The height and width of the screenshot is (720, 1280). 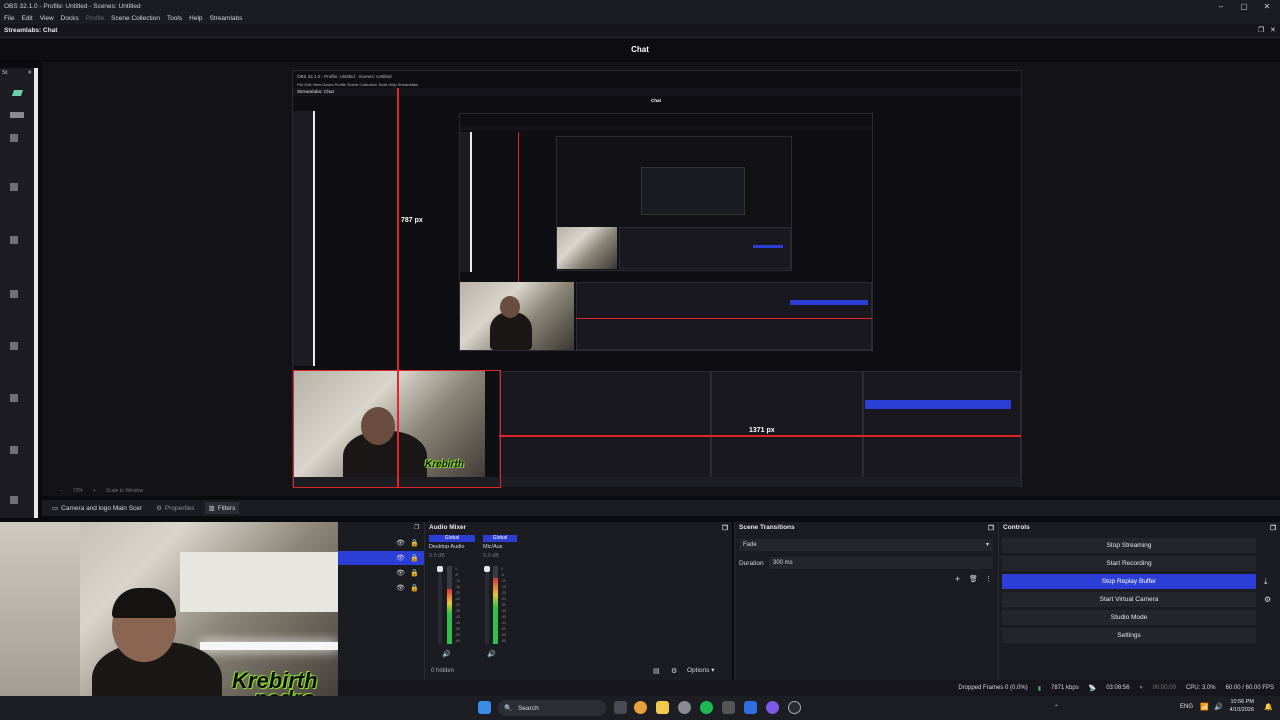 What do you see at coordinates (1273, 30) in the screenshot?
I see `dock-close-icon: ✕` at bounding box center [1273, 30].